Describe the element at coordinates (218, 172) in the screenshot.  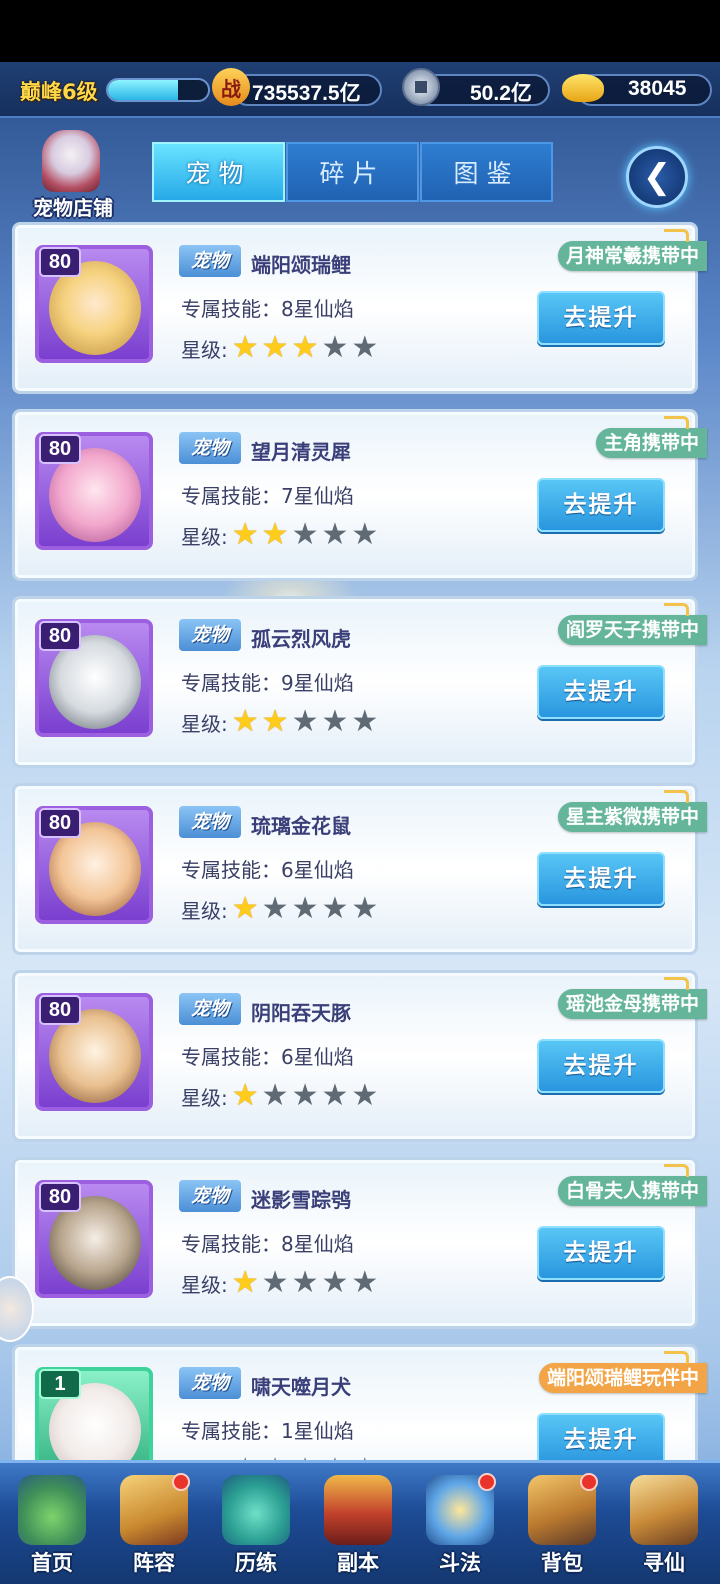
I see `tab-pets: 宠物` at that location.